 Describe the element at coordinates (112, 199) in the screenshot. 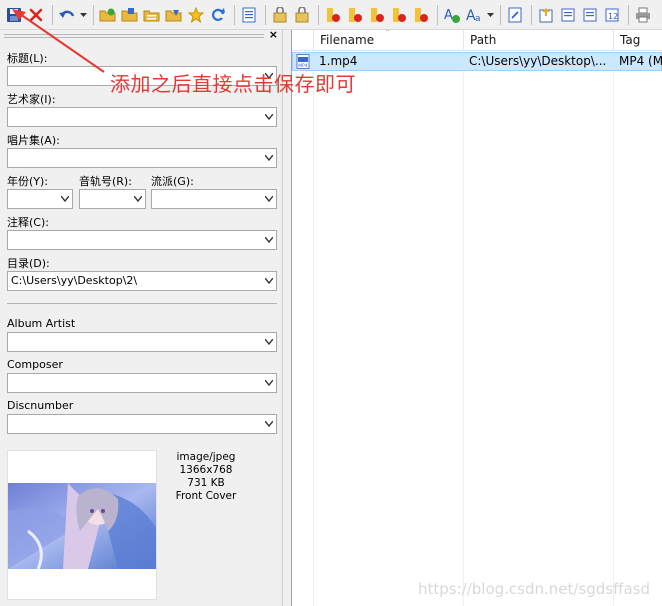

I see `track-field` at that location.